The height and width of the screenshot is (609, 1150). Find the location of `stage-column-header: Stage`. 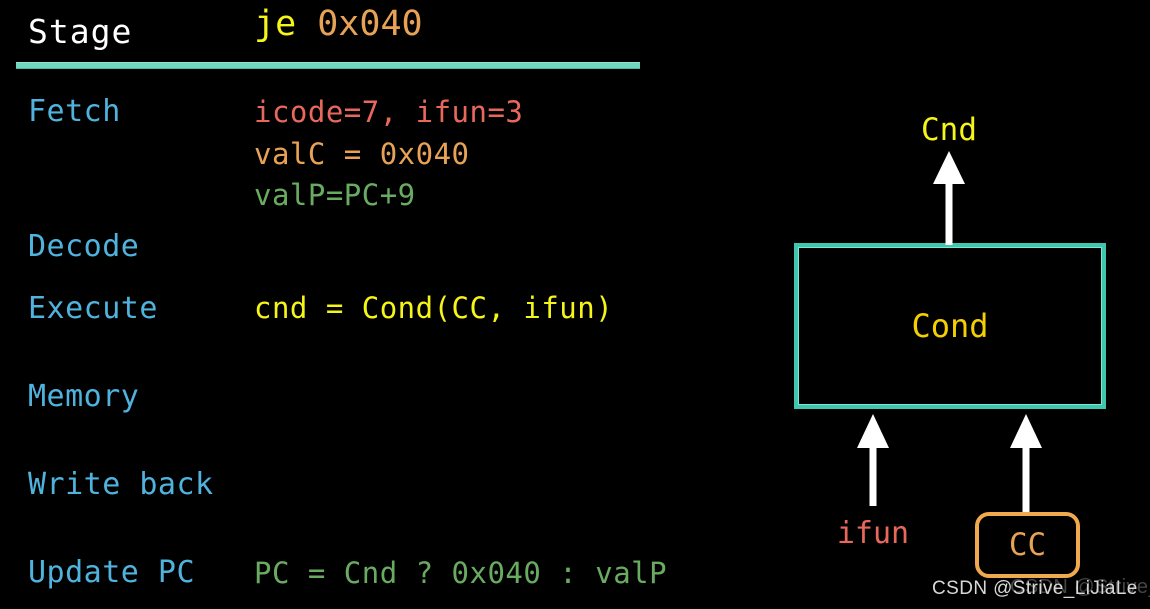

stage-column-header: Stage is located at coordinates (80, 31).